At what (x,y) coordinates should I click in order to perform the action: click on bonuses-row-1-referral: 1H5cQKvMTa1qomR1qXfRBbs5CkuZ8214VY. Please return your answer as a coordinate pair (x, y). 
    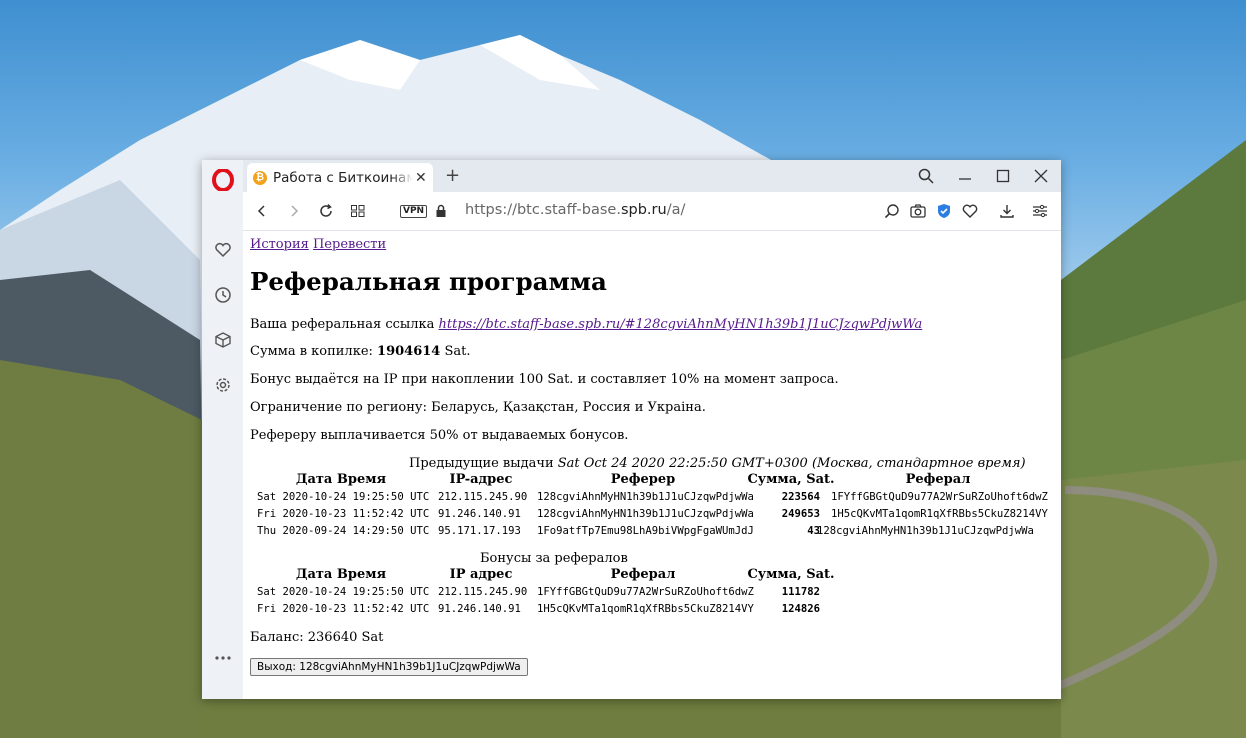
    Looking at the image, I should click on (645, 609).